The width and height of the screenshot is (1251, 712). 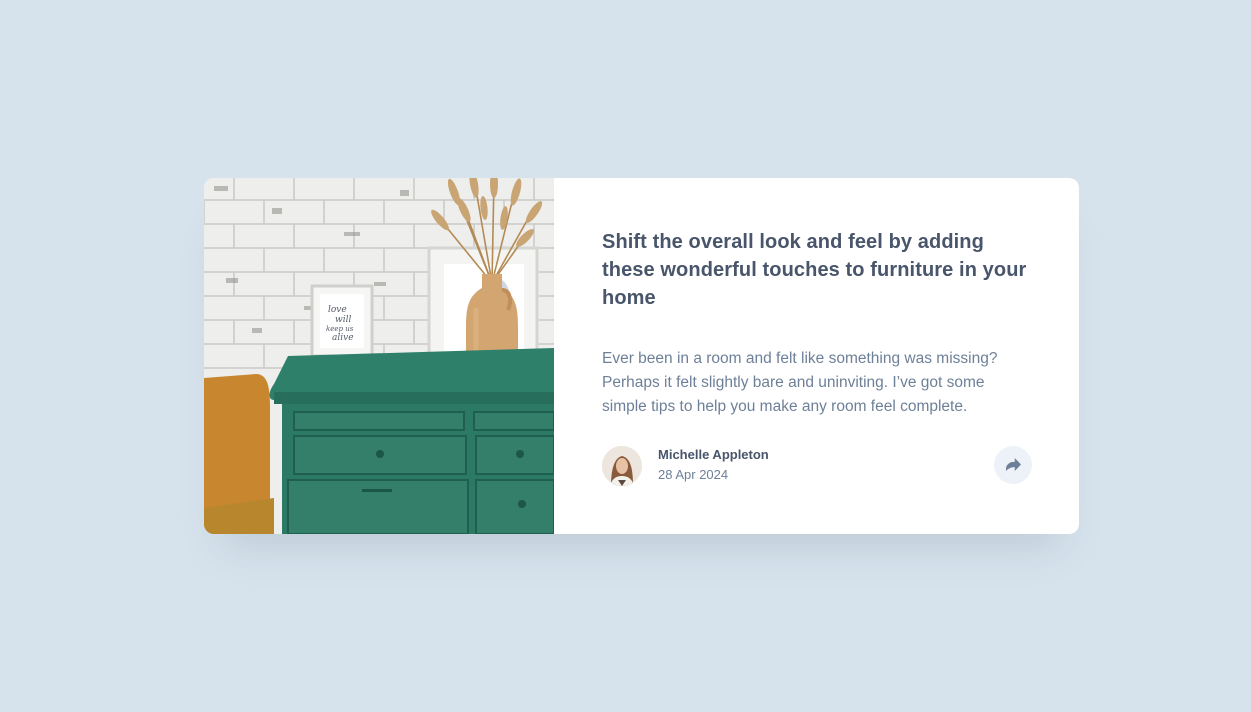 I want to click on share-button, so click(x=1013, y=464).